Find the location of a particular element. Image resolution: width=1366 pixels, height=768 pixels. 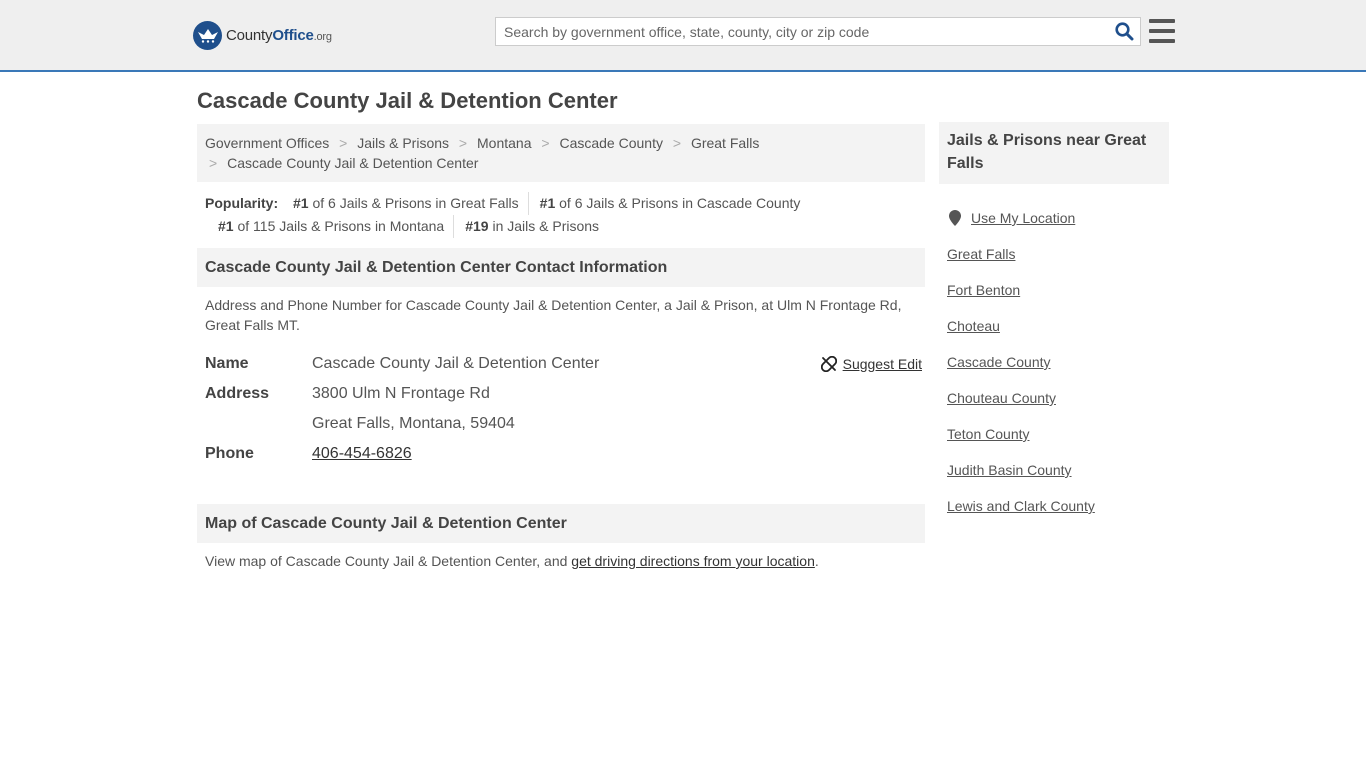

name-value: Cascade County Jail & Detention Center is located at coordinates (456, 363).